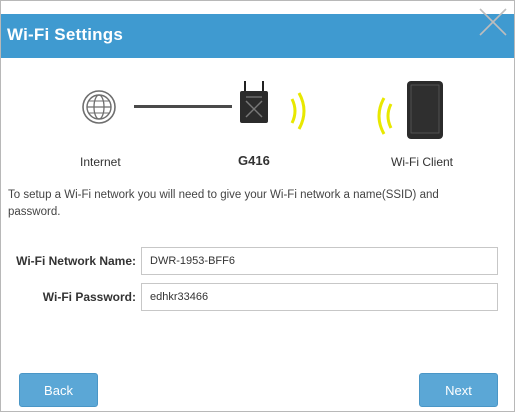 This screenshot has height=412, width=515. What do you see at coordinates (319, 261) in the screenshot?
I see `network-name-input: DWR-1953-BFF6` at bounding box center [319, 261].